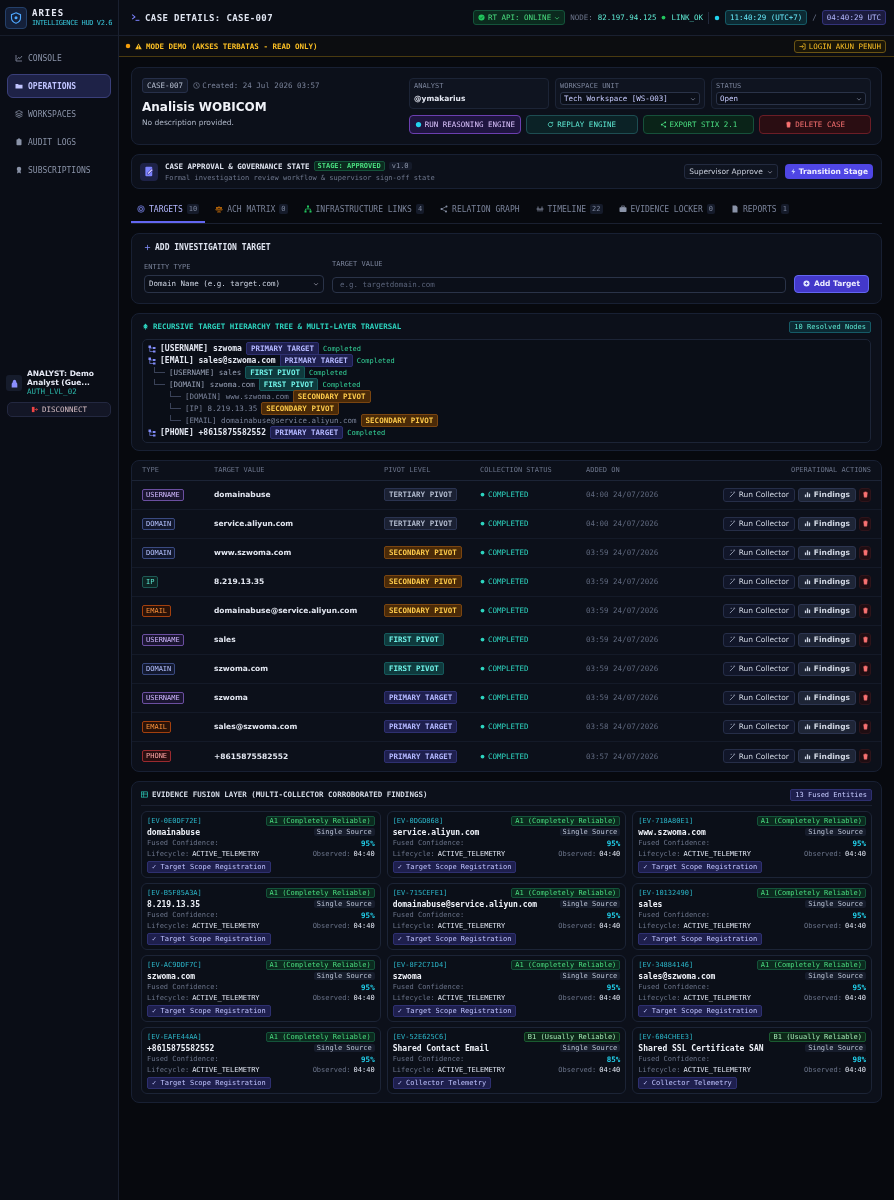 The width and height of the screenshot is (894, 1200). Describe the element at coordinates (145, 326) in the screenshot. I see `tree-icon` at that location.